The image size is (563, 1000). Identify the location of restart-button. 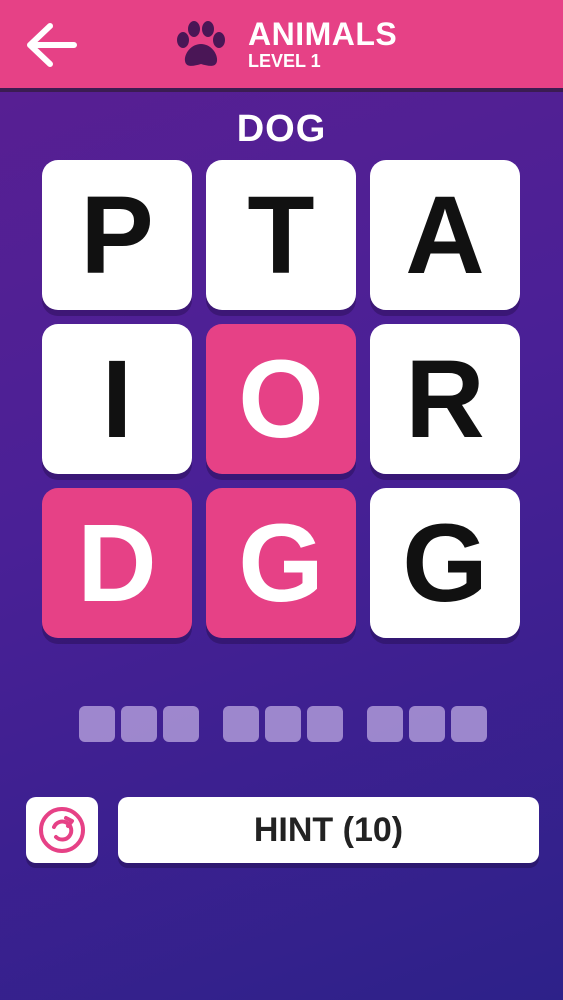
(62, 830).